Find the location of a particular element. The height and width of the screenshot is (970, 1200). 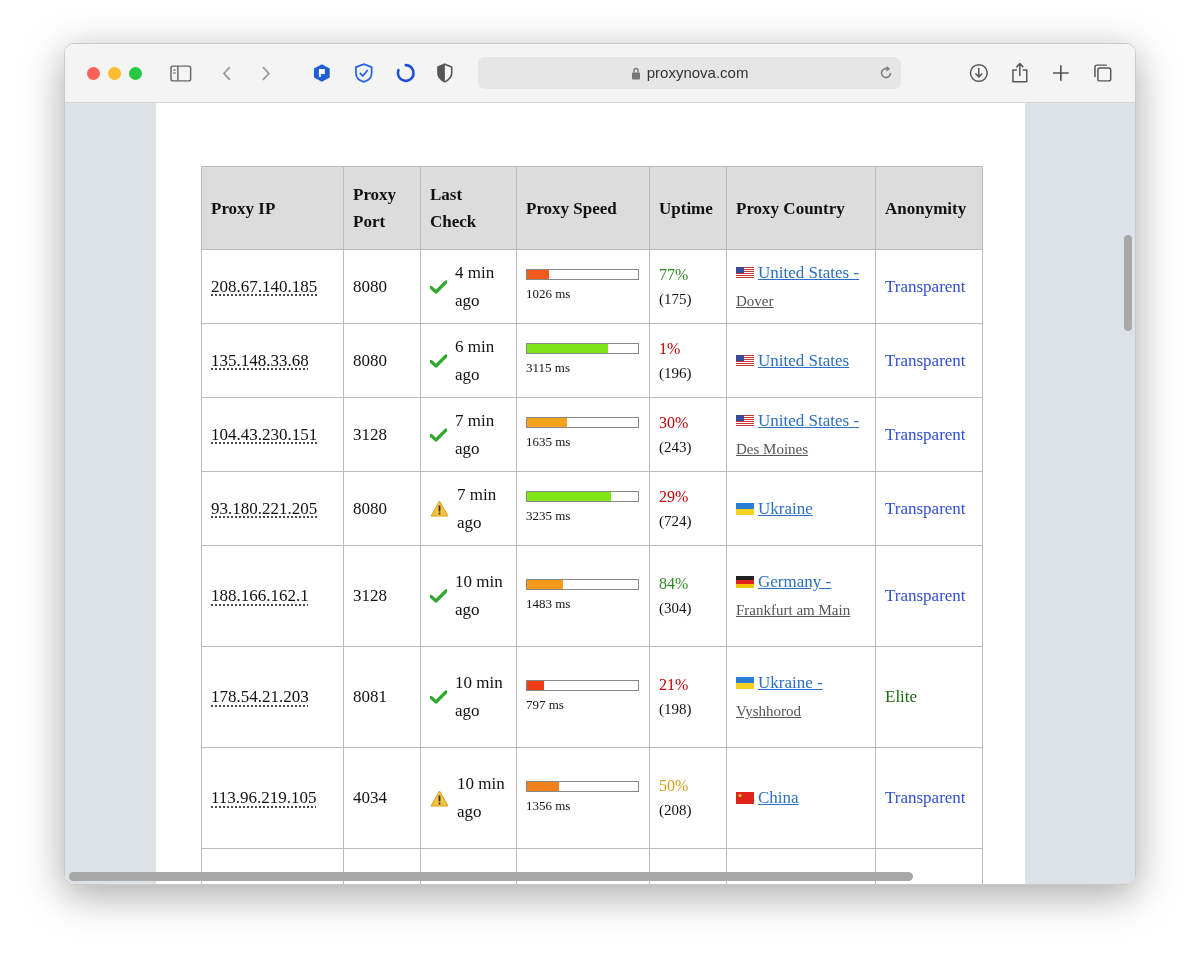

ip-address: 104.43.230.151 is located at coordinates (264, 434).